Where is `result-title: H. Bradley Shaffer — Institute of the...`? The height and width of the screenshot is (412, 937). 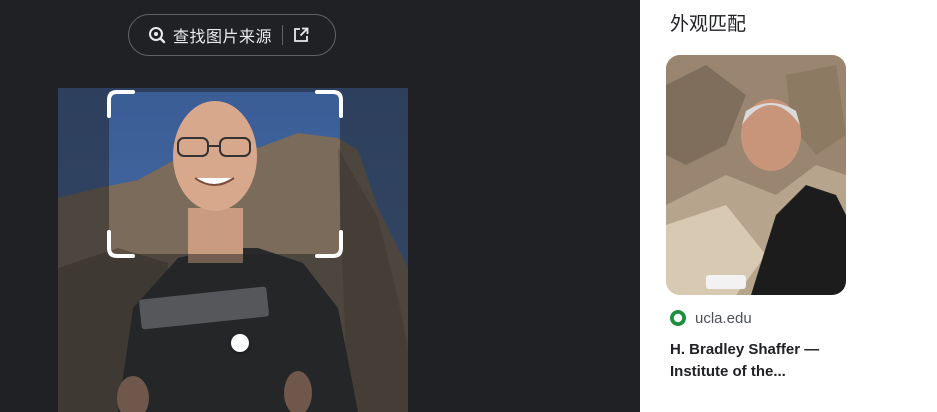
result-title: H. Bradley Shaffer — Institute of the... is located at coordinates (758, 361).